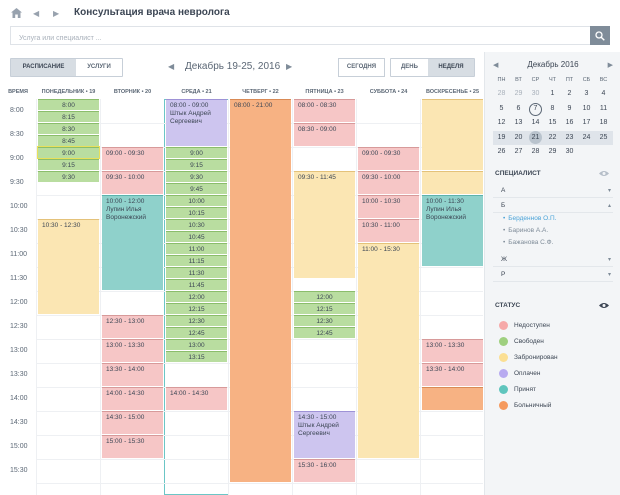 This screenshot has width=620, height=495. What do you see at coordinates (524, 325) in the screenshot?
I see `status-legend-item: Недоступен` at bounding box center [524, 325].